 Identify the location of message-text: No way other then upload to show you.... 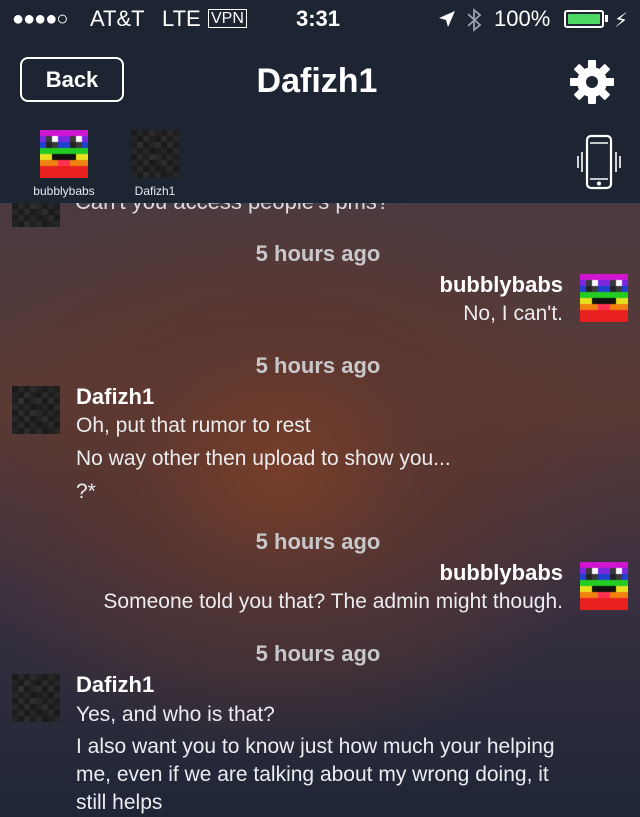
(263, 458).